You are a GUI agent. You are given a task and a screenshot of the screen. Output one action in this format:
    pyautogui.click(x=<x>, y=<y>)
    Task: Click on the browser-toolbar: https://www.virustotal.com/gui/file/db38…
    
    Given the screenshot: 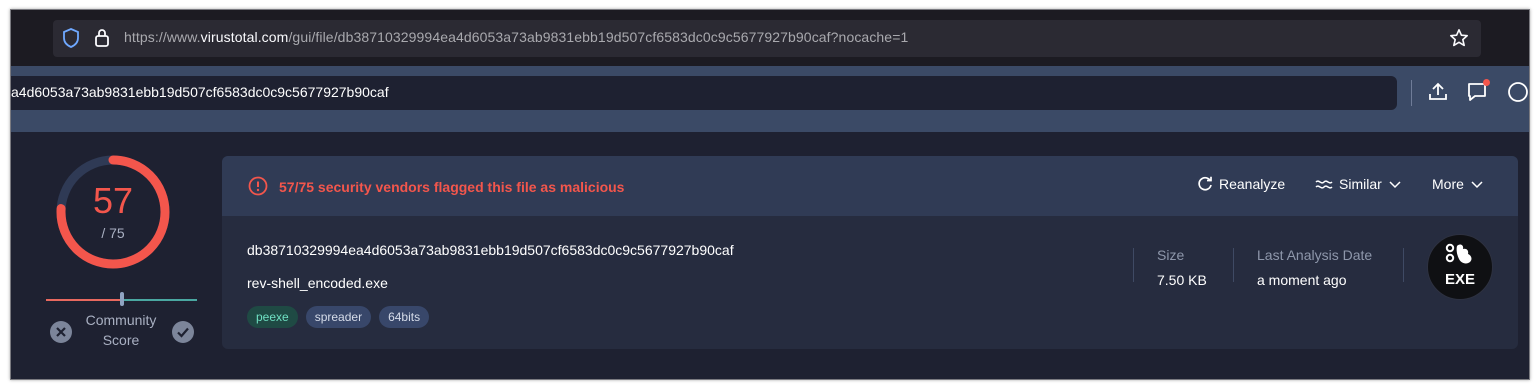 What is the action you would take?
    pyautogui.click(x=770, y=38)
    